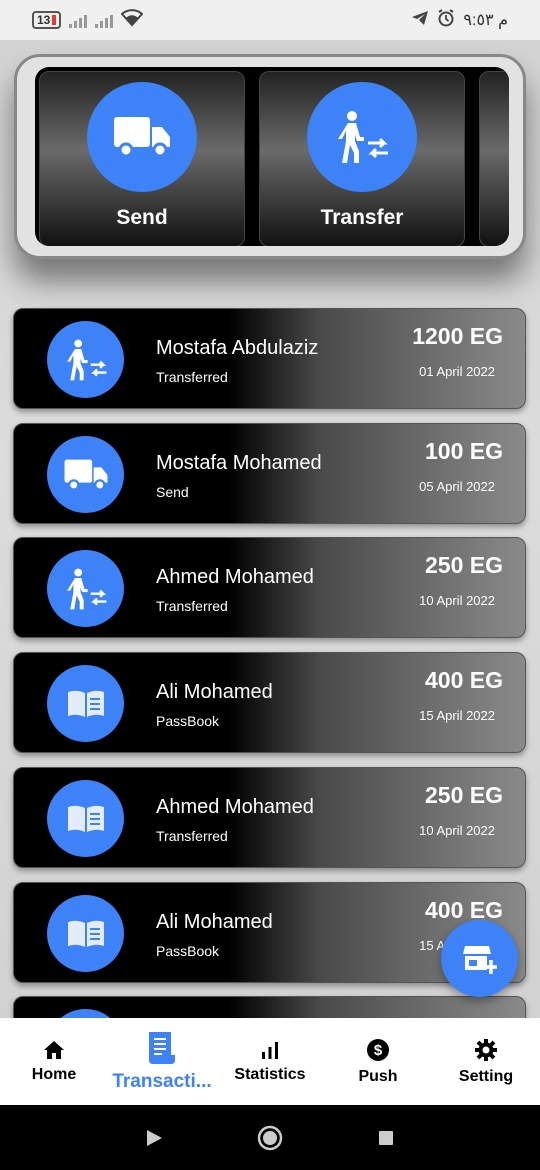 The height and width of the screenshot is (1170, 540). I want to click on transfer-action-card: Transfer, so click(362, 158).